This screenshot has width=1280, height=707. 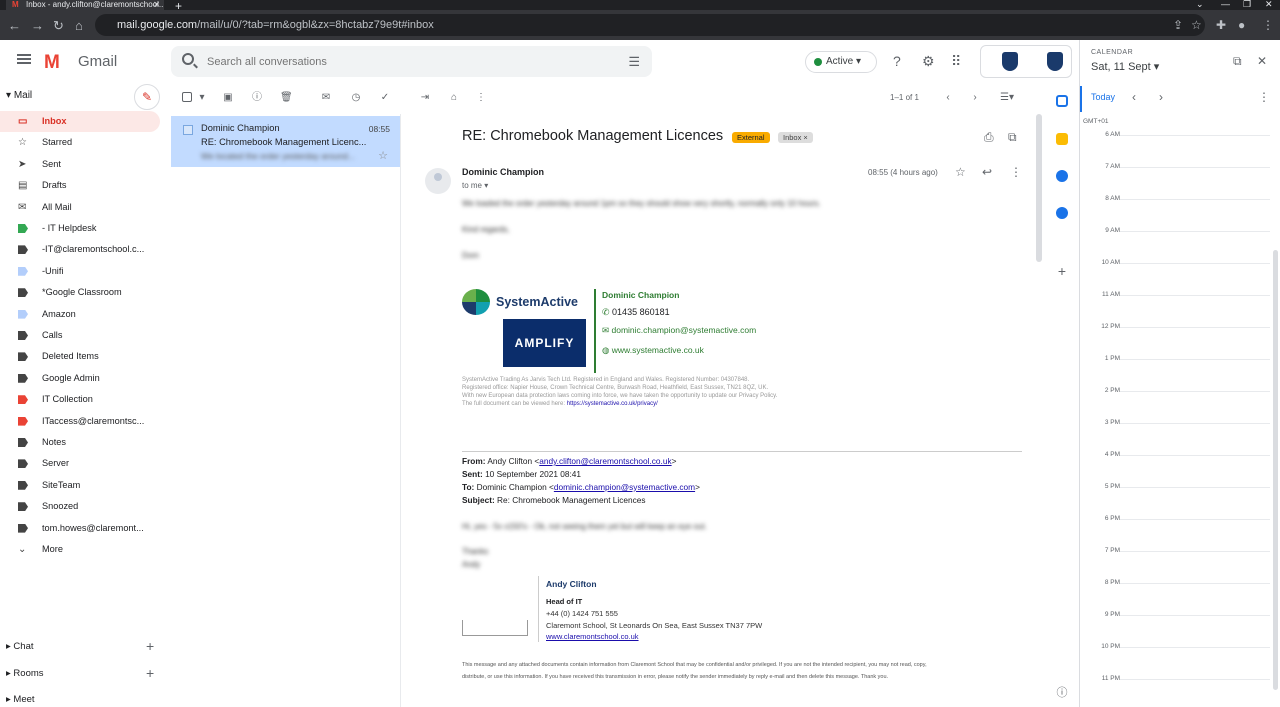 What do you see at coordinates (80, 442) in the screenshot?
I see `sidebar-item: Notes` at bounding box center [80, 442].